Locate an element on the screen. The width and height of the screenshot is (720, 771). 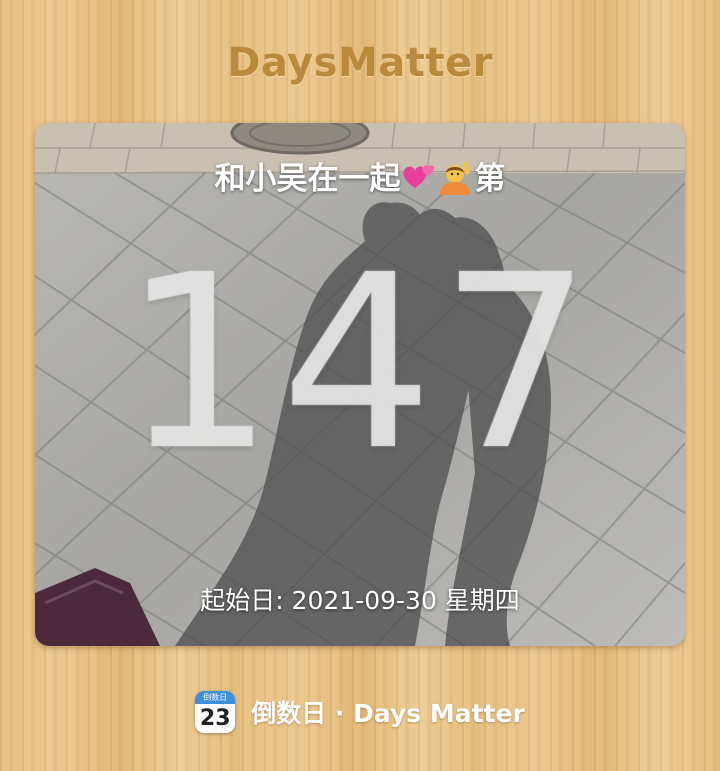
card-title-suffix: 第 is located at coordinates (490, 179).